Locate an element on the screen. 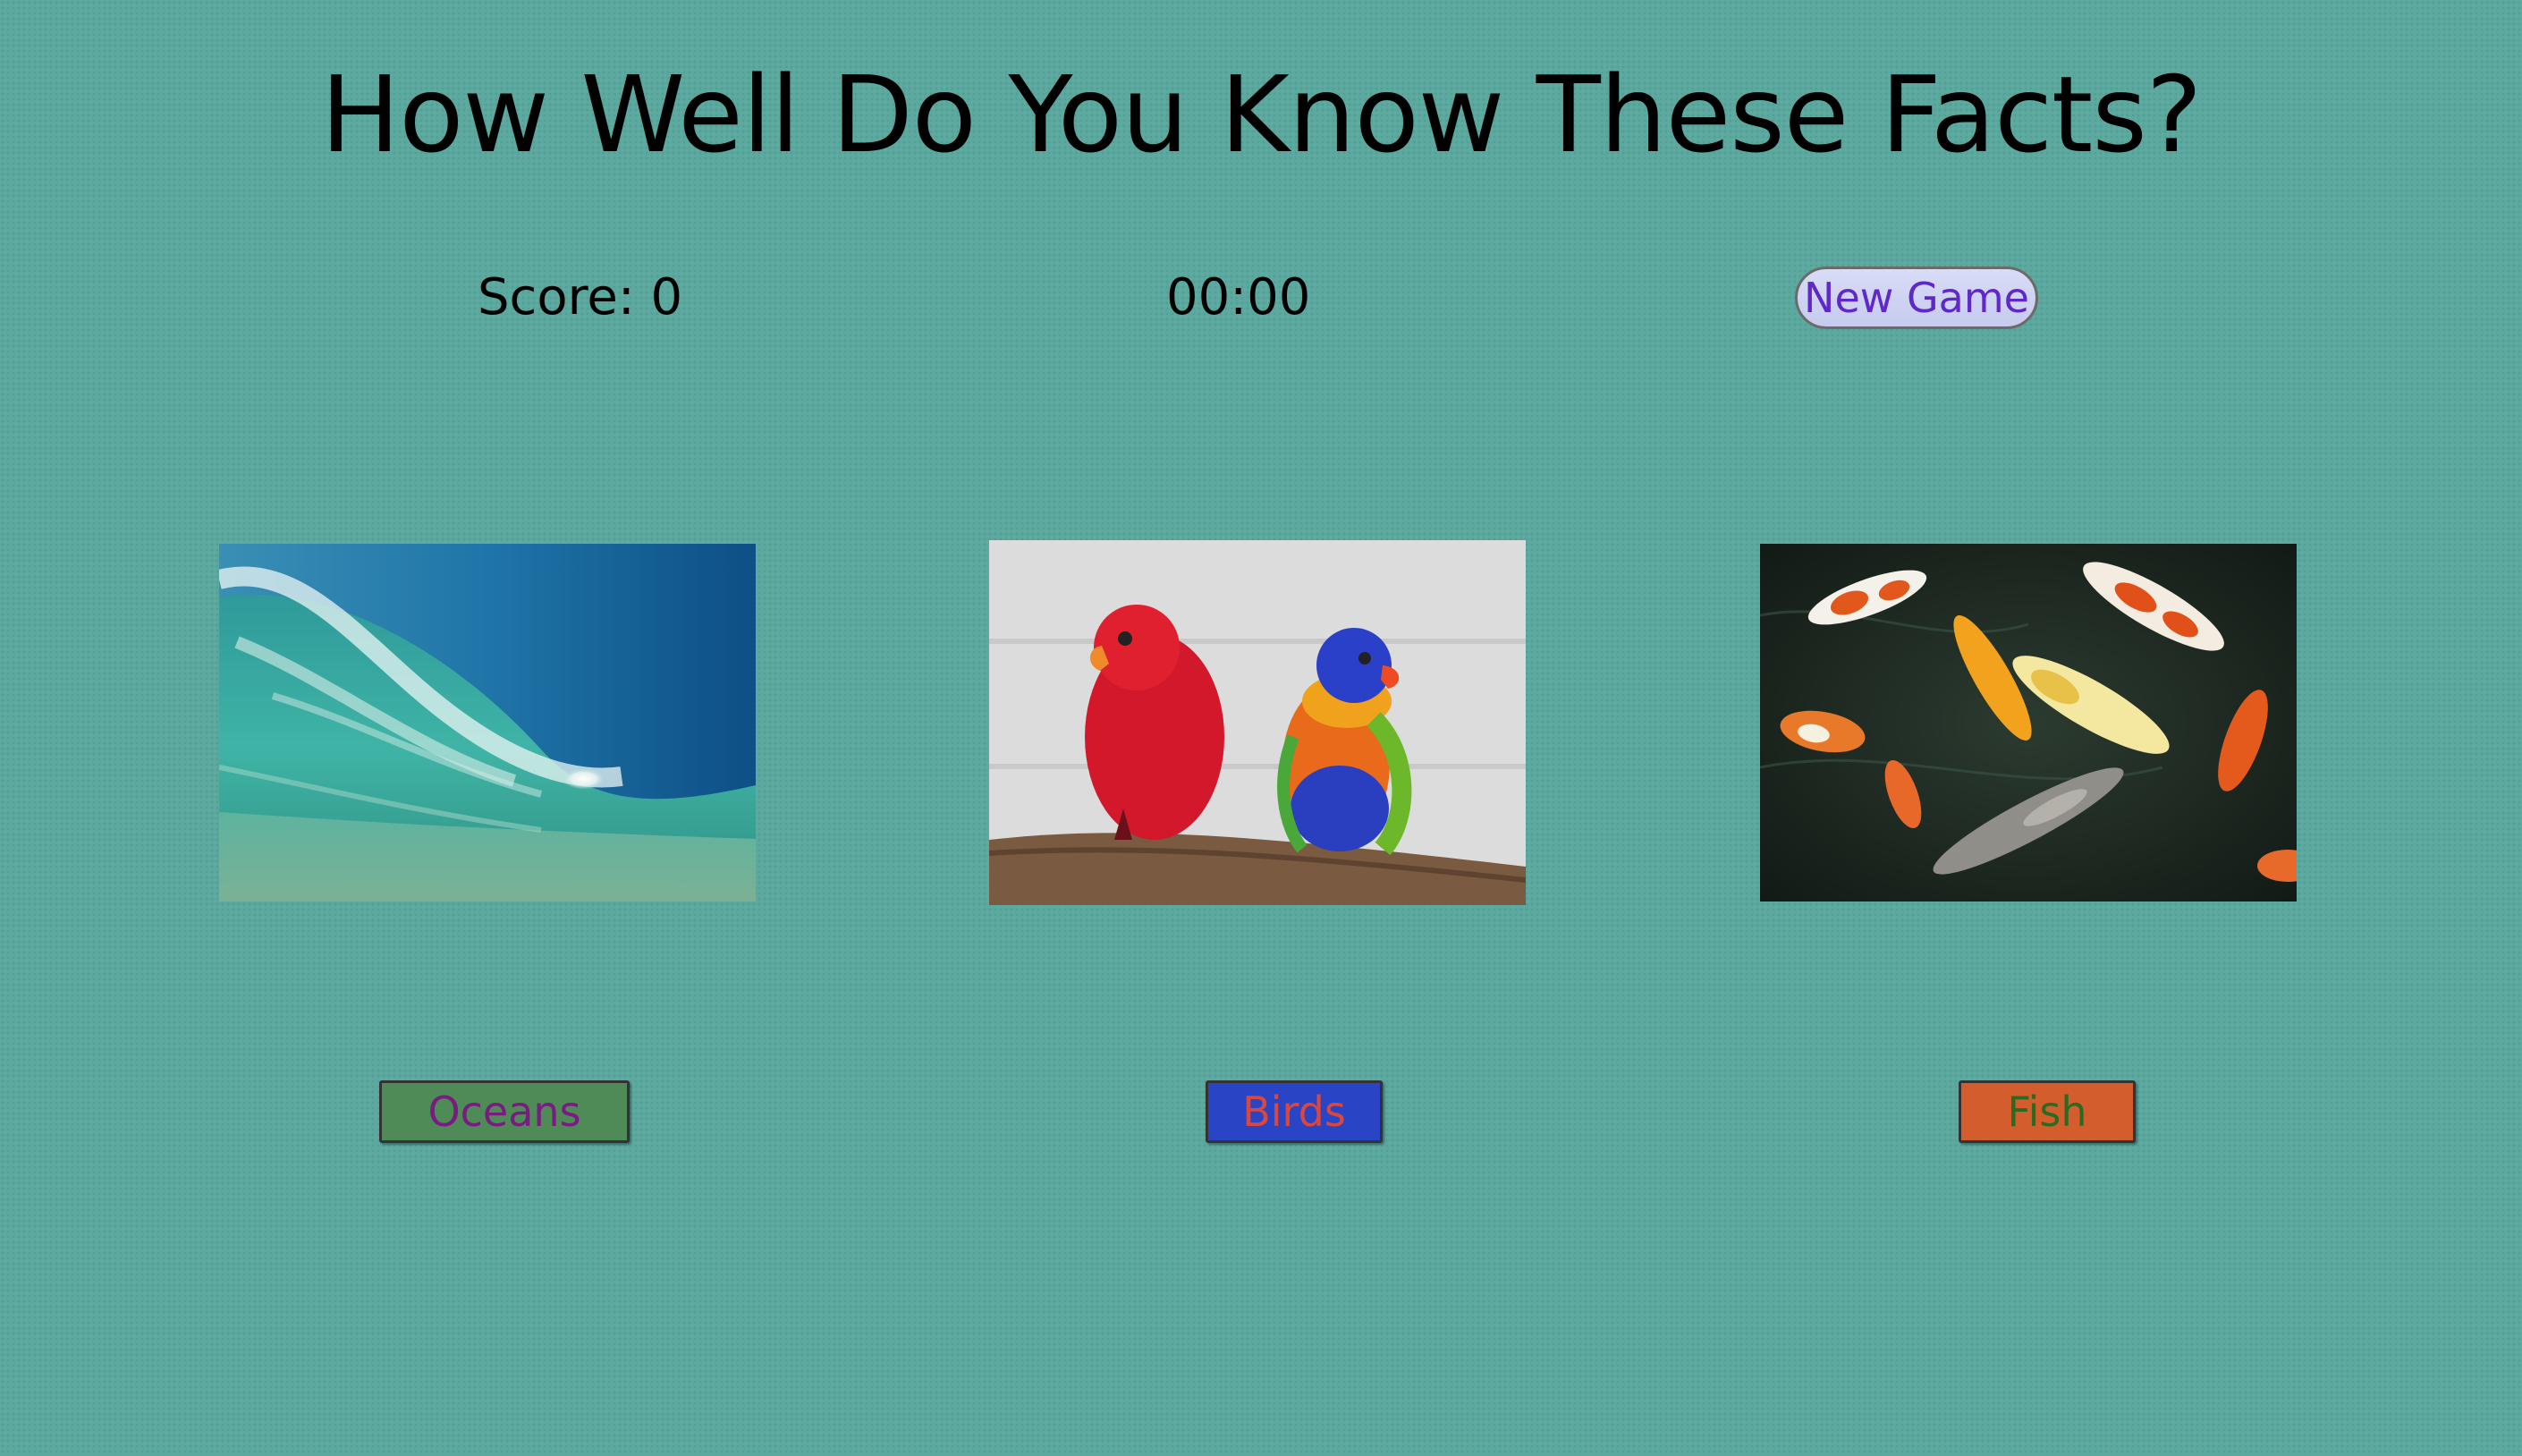  timer-display: 00:00 is located at coordinates (1238, 297).